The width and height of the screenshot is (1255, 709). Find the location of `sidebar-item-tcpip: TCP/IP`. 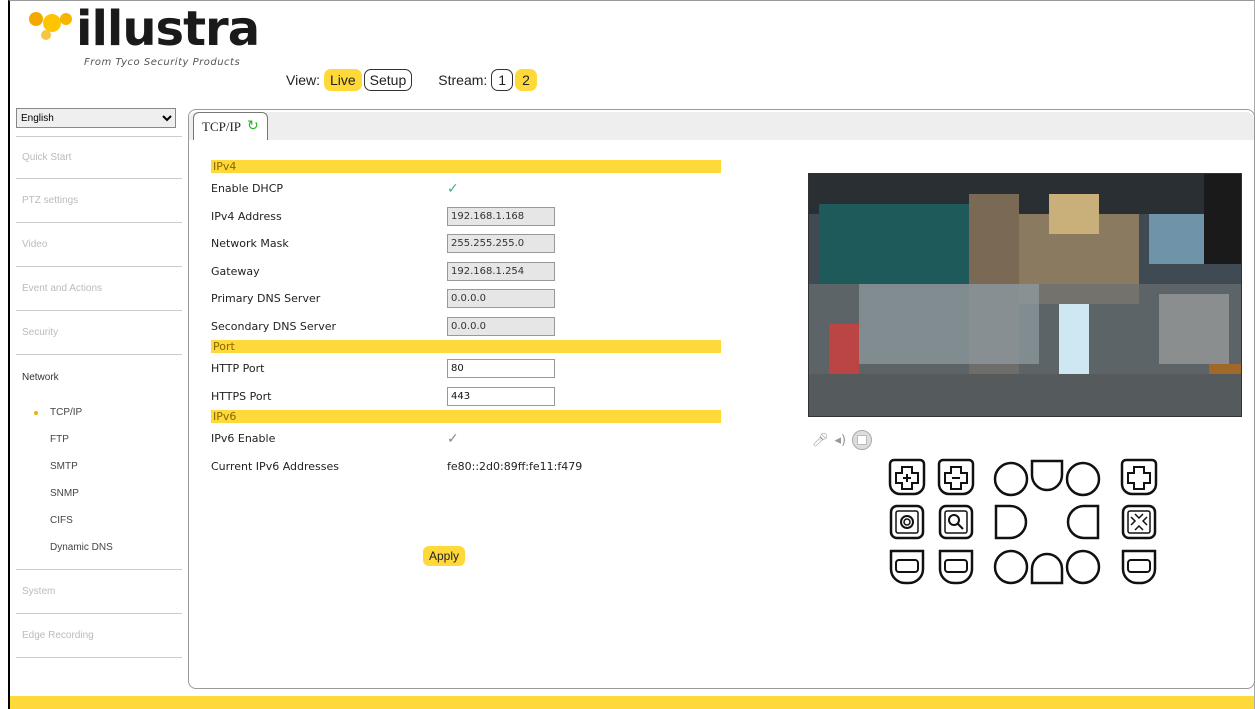

sidebar-item-tcpip: TCP/IP is located at coordinates (99, 412).